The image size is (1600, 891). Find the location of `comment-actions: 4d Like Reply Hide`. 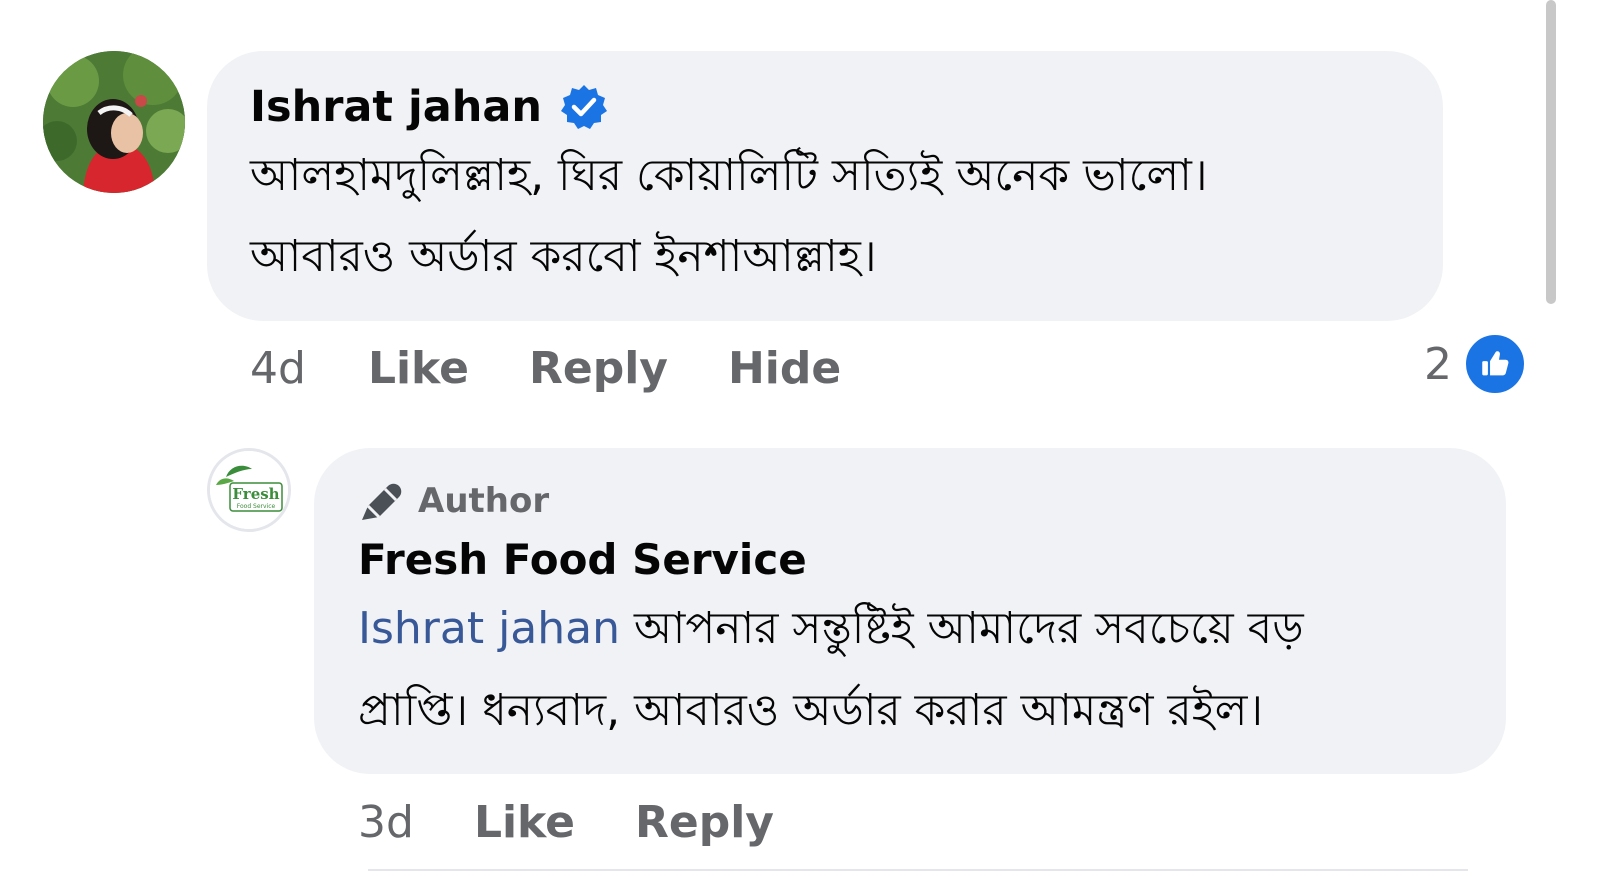

comment-actions: 4d Like Reply Hide is located at coordinates (575, 368).